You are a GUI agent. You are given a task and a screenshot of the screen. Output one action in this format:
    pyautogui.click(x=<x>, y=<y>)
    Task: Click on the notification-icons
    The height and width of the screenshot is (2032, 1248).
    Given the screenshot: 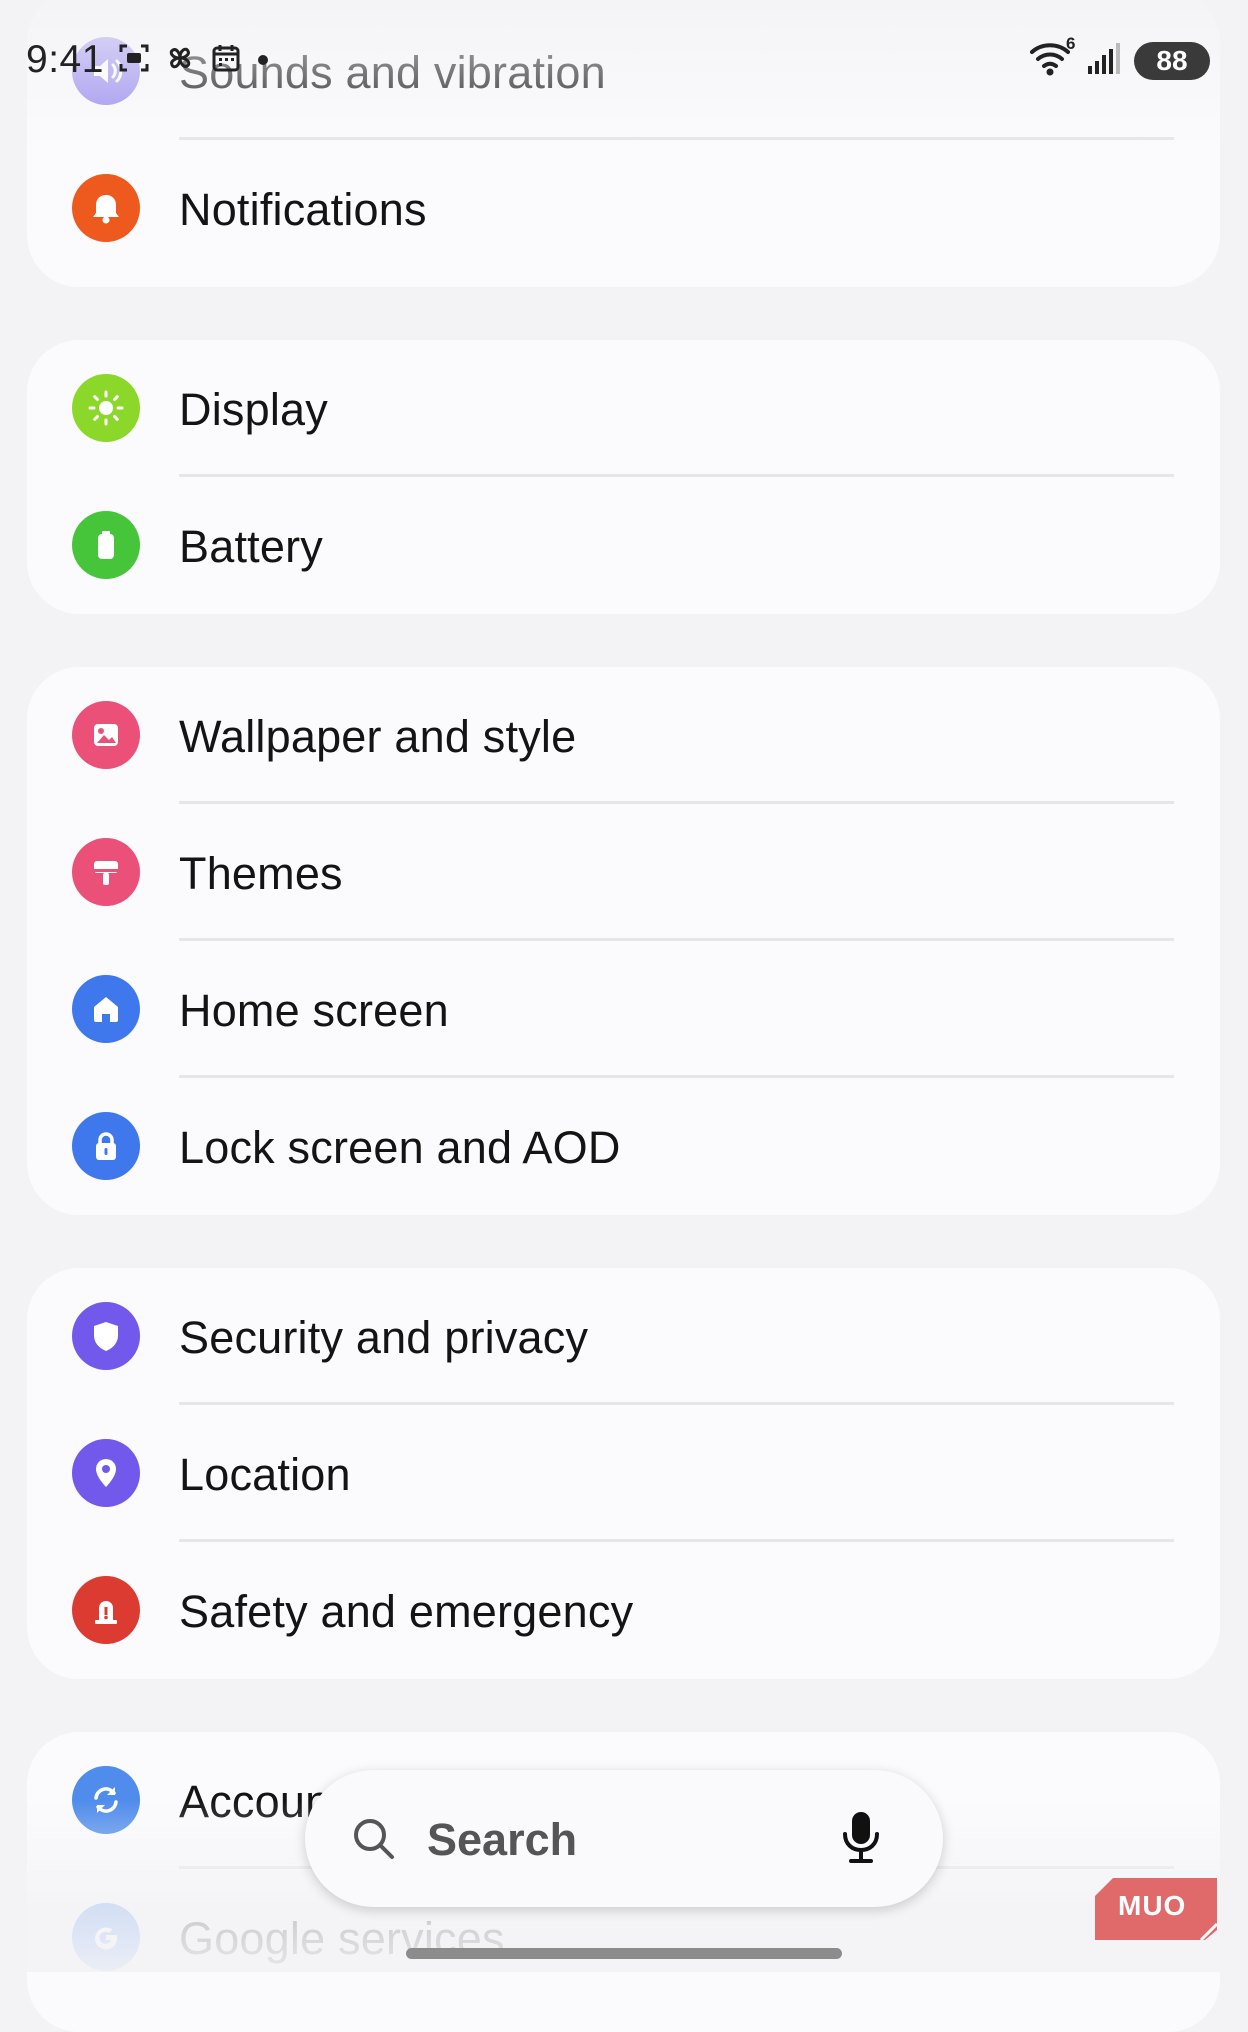 What is the action you would take?
    pyautogui.click(x=194, y=58)
    